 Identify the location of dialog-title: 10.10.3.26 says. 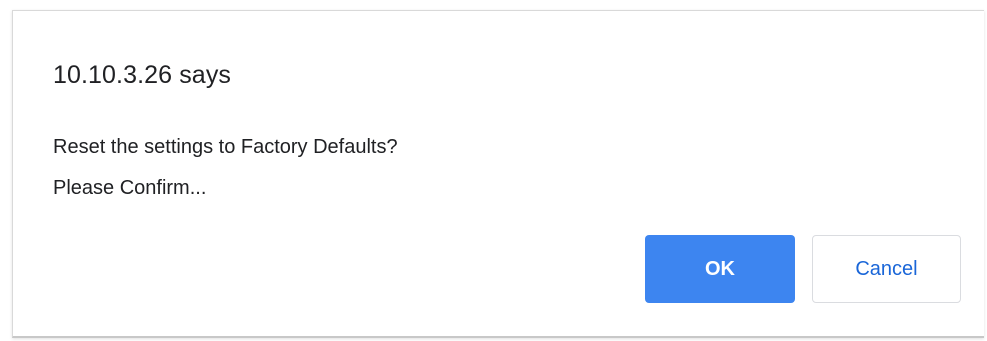
(142, 75).